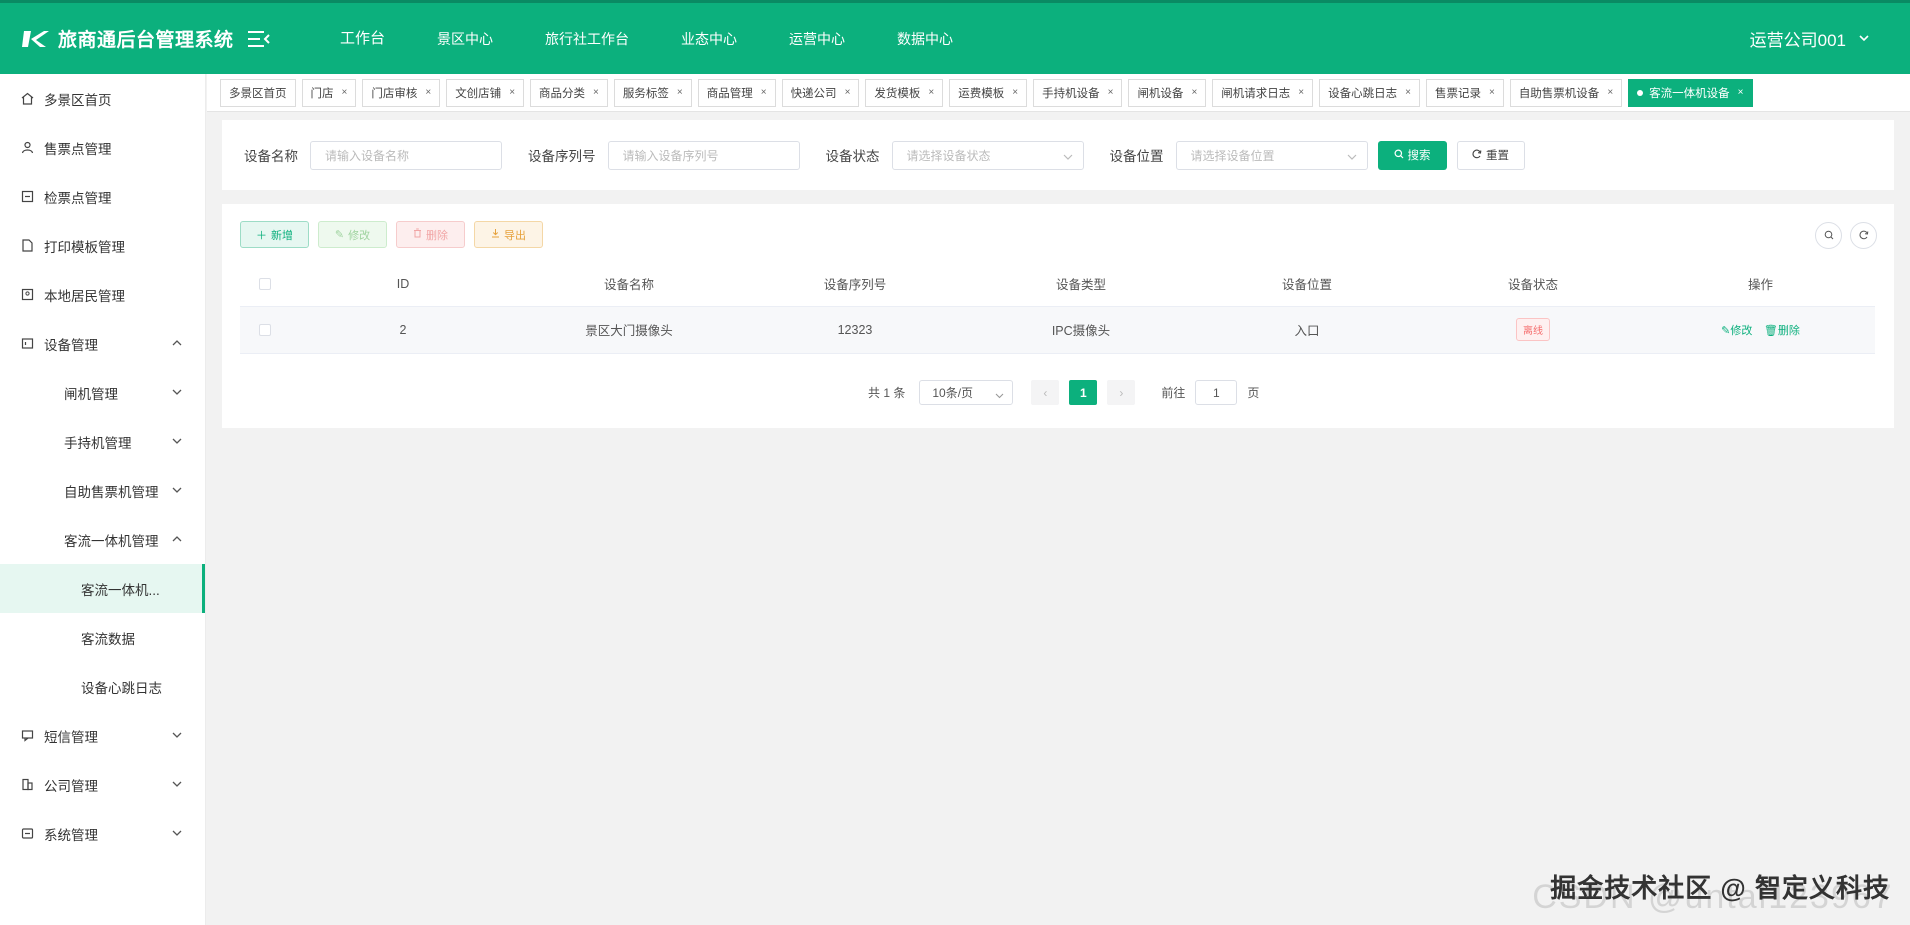 The width and height of the screenshot is (1910, 925). Describe the element at coordinates (71, 345) in the screenshot. I see `sidebar-item-label: 设备管理` at that location.